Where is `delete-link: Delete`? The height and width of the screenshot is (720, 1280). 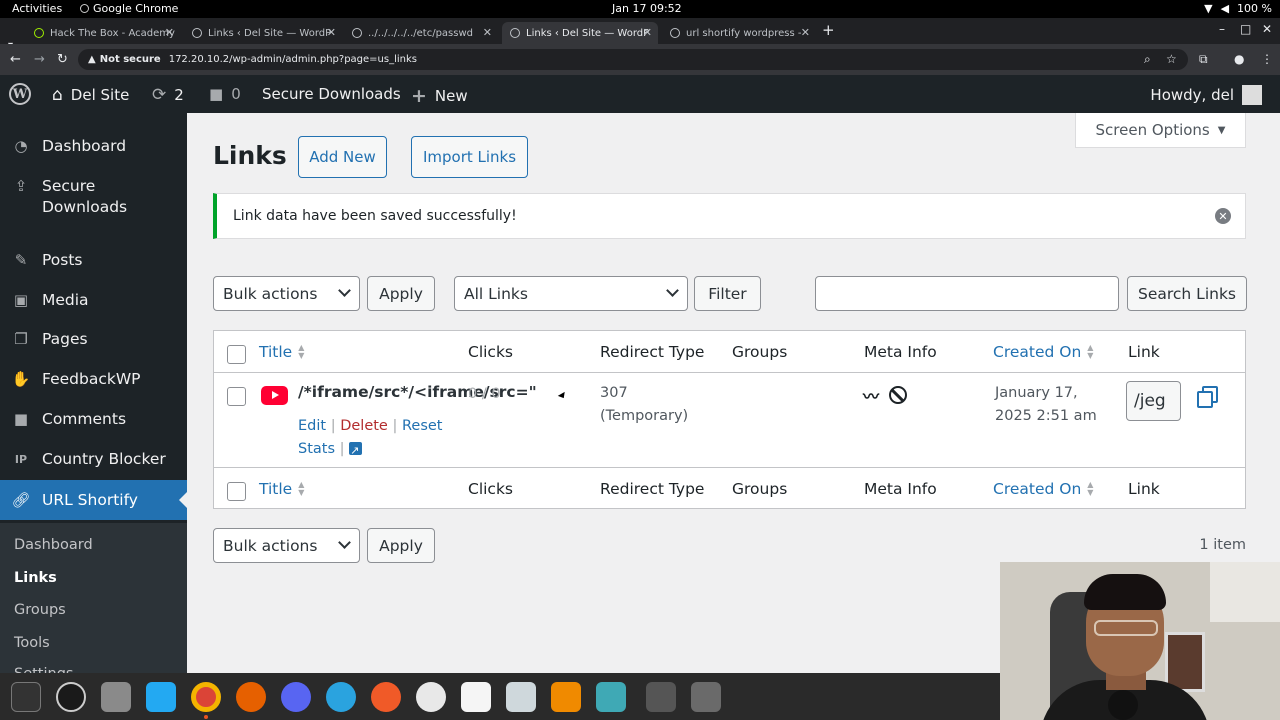 delete-link: Delete is located at coordinates (364, 426).